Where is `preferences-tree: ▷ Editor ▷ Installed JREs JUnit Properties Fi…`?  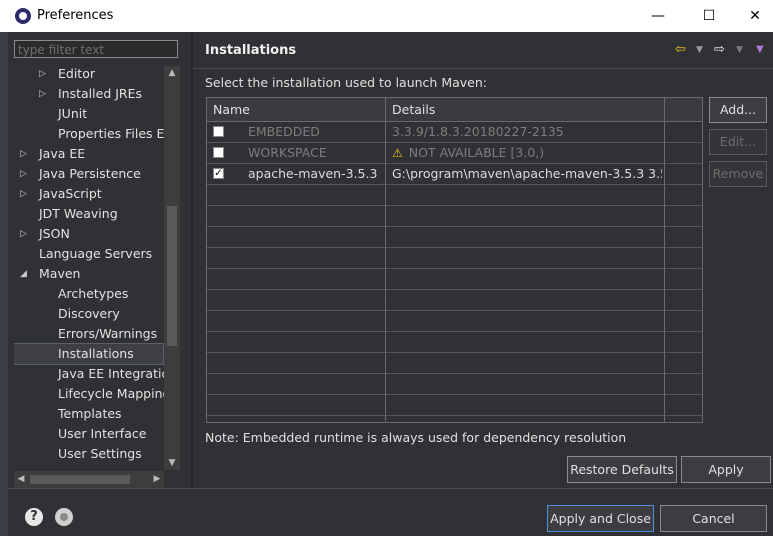 preferences-tree: ▷ Editor ▷ Installed JREs JUnit Properties Fi… is located at coordinates (89, 266).